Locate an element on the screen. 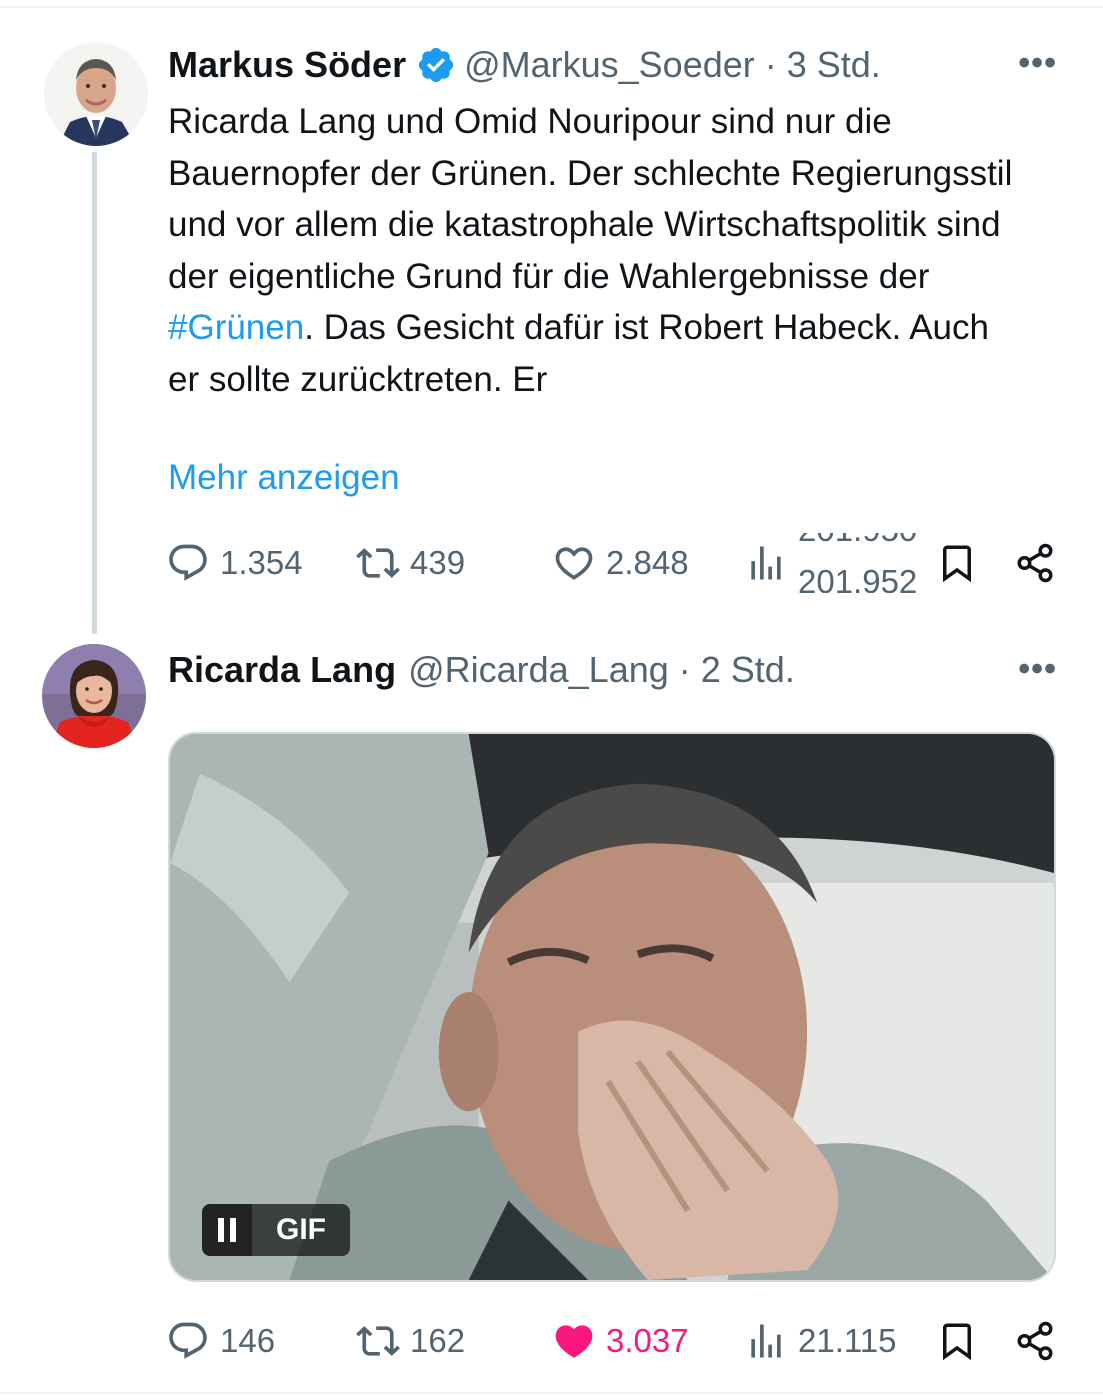 The height and width of the screenshot is (1400, 1103). top-divider is located at coordinates (551, 7).